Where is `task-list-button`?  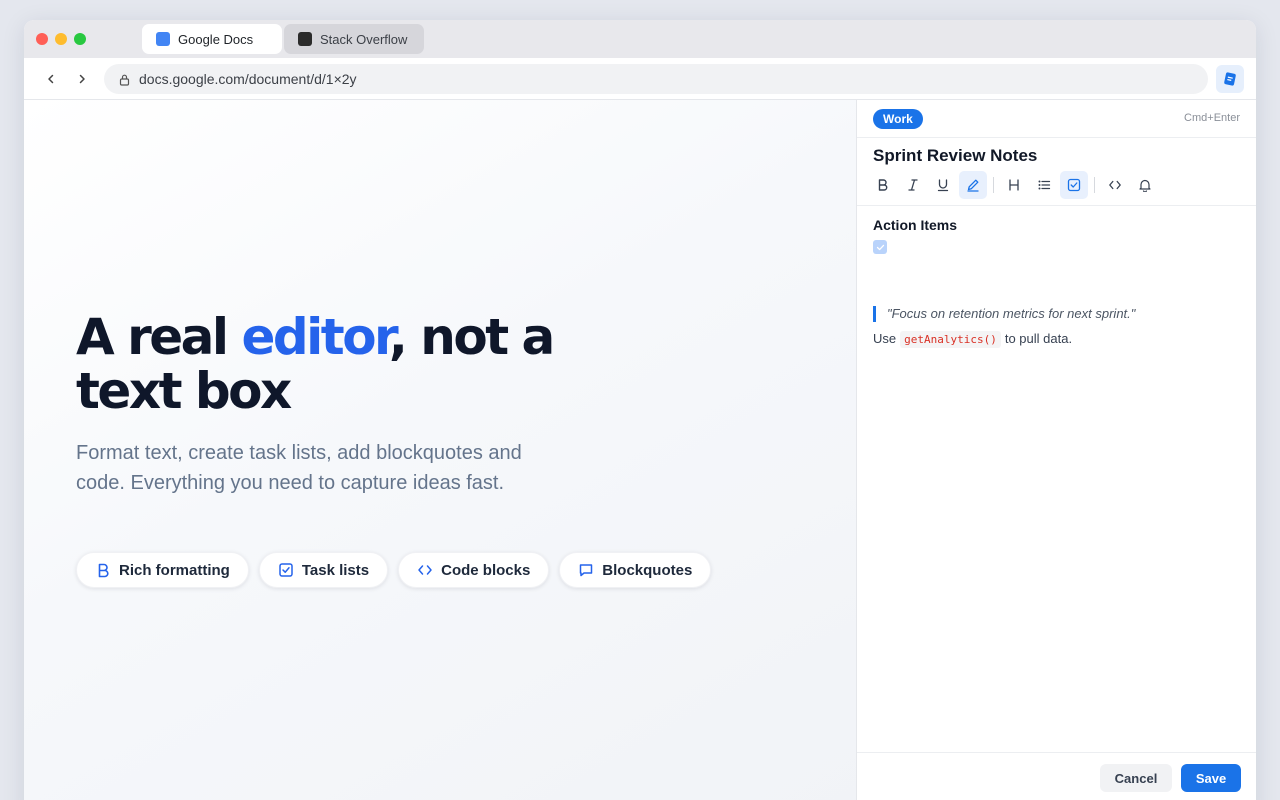
task-list-button is located at coordinates (1074, 185).